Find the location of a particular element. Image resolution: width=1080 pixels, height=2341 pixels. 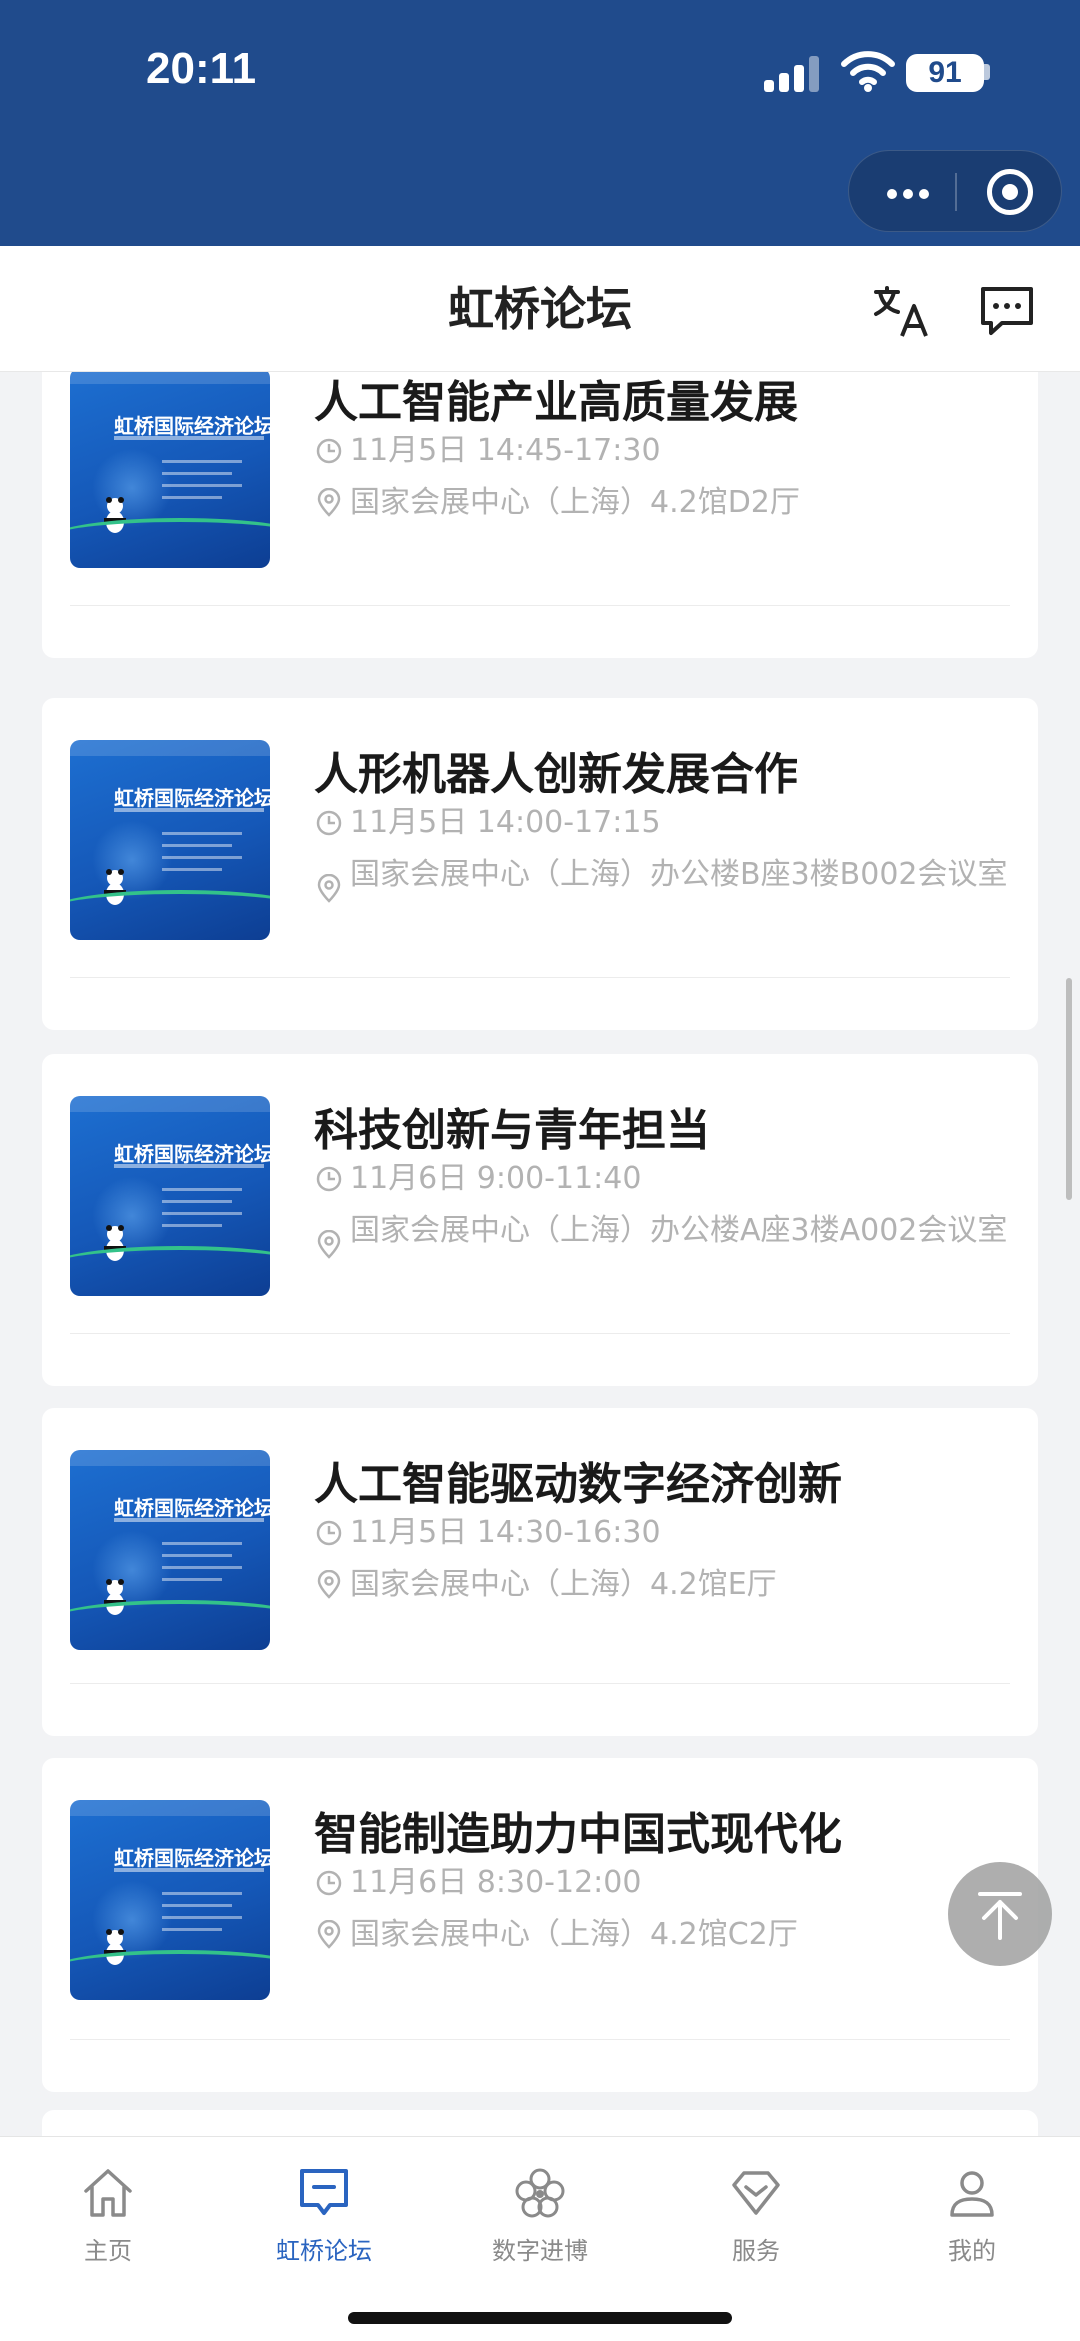

tab-label: 我的 is located at coordinates (972, 2251).